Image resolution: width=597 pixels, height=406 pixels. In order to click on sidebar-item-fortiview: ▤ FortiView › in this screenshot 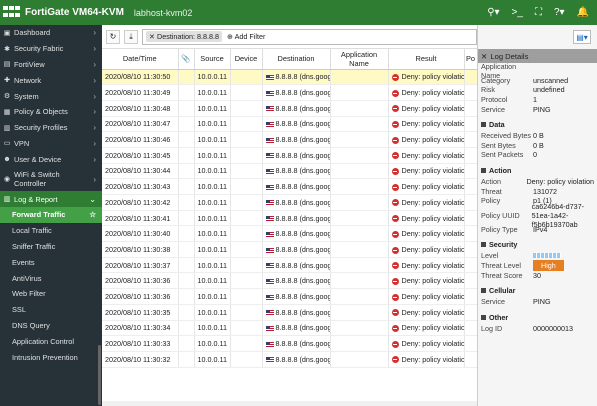, I will do `click(51, 65)`.